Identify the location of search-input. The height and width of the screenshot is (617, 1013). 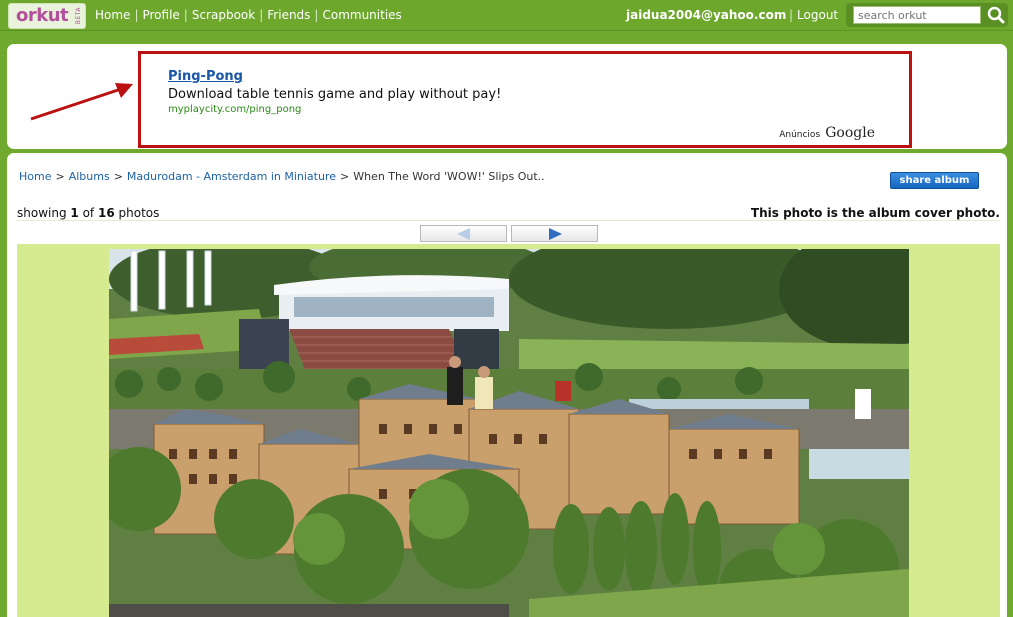
(917, 15).